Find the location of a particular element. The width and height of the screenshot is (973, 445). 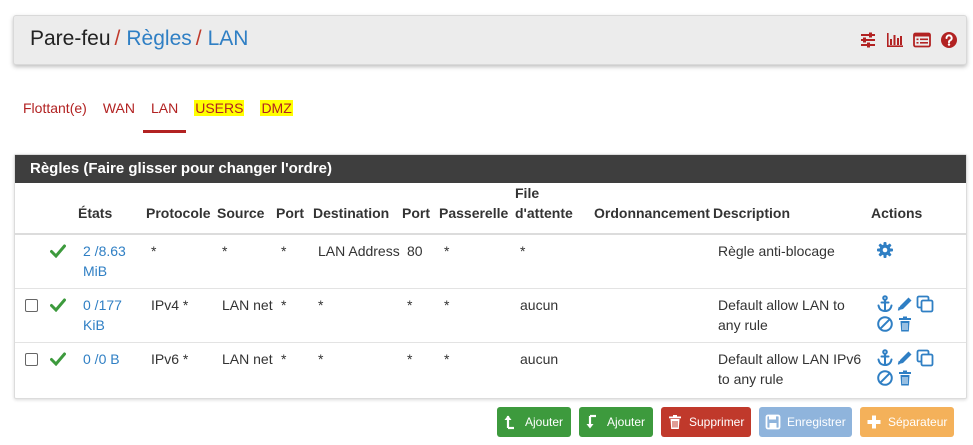

protocol-cell: IPv4 * is located at coordinates (181, 315).